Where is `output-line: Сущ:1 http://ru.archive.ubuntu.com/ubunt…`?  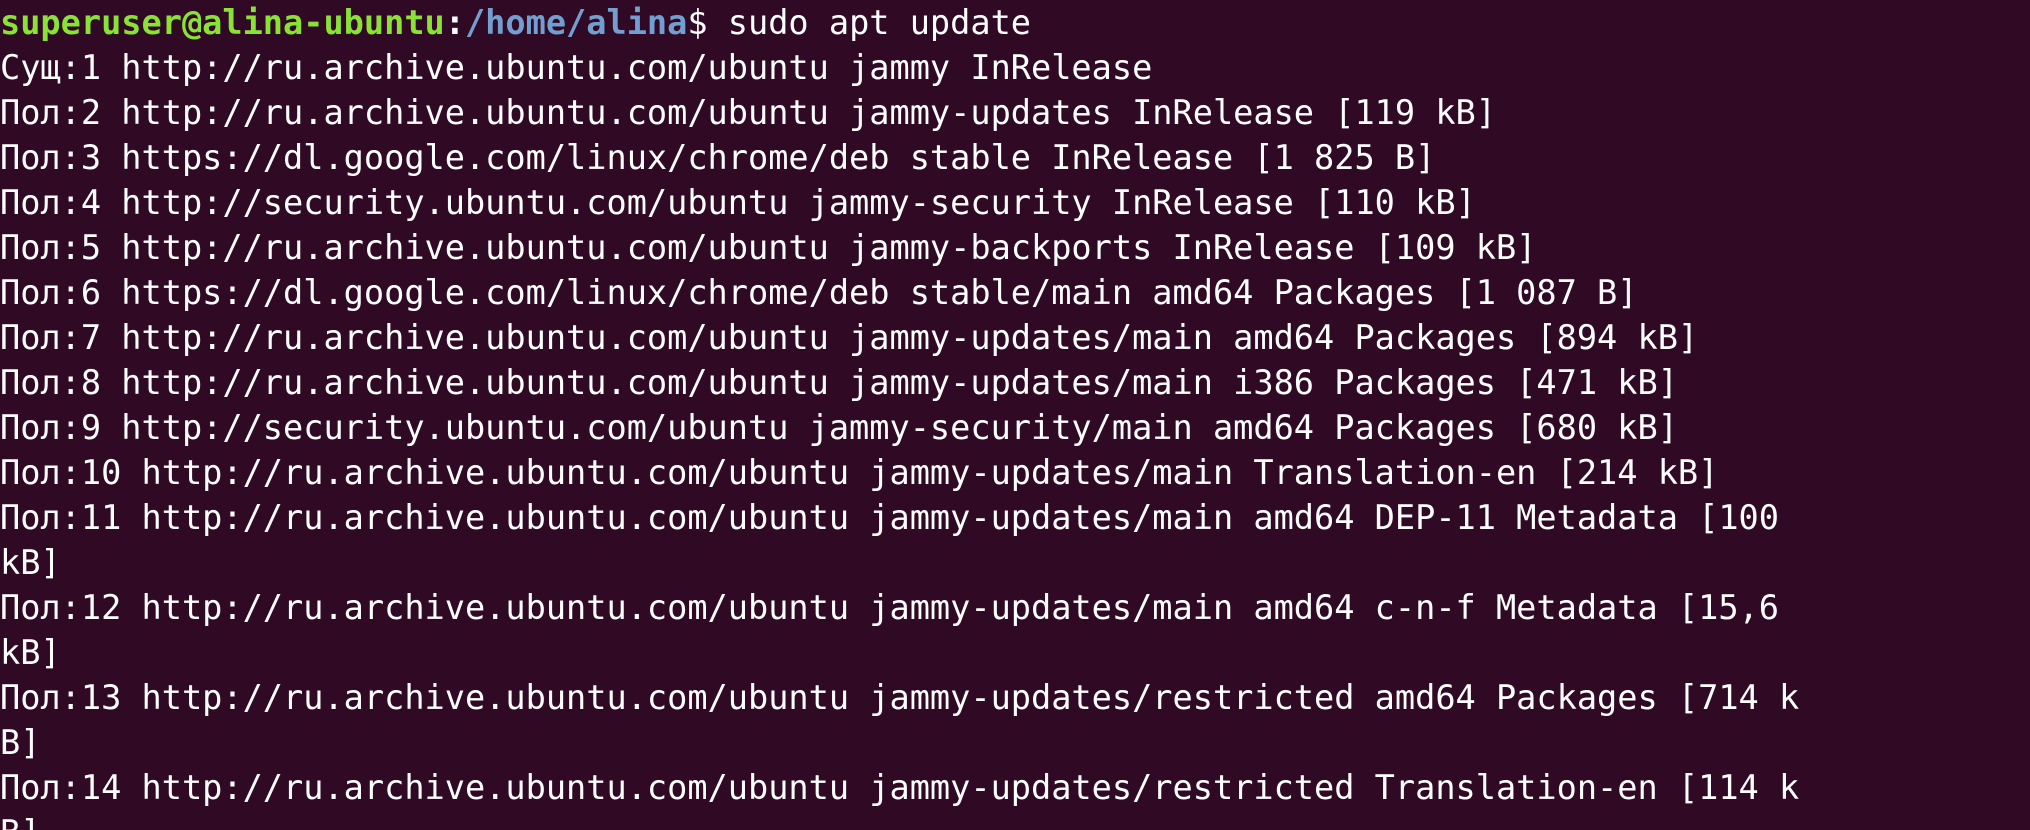
output-line: Сущ:1 http://ru.archive.ubuntu.com/ubunt… is located at coordinates (576, 67).